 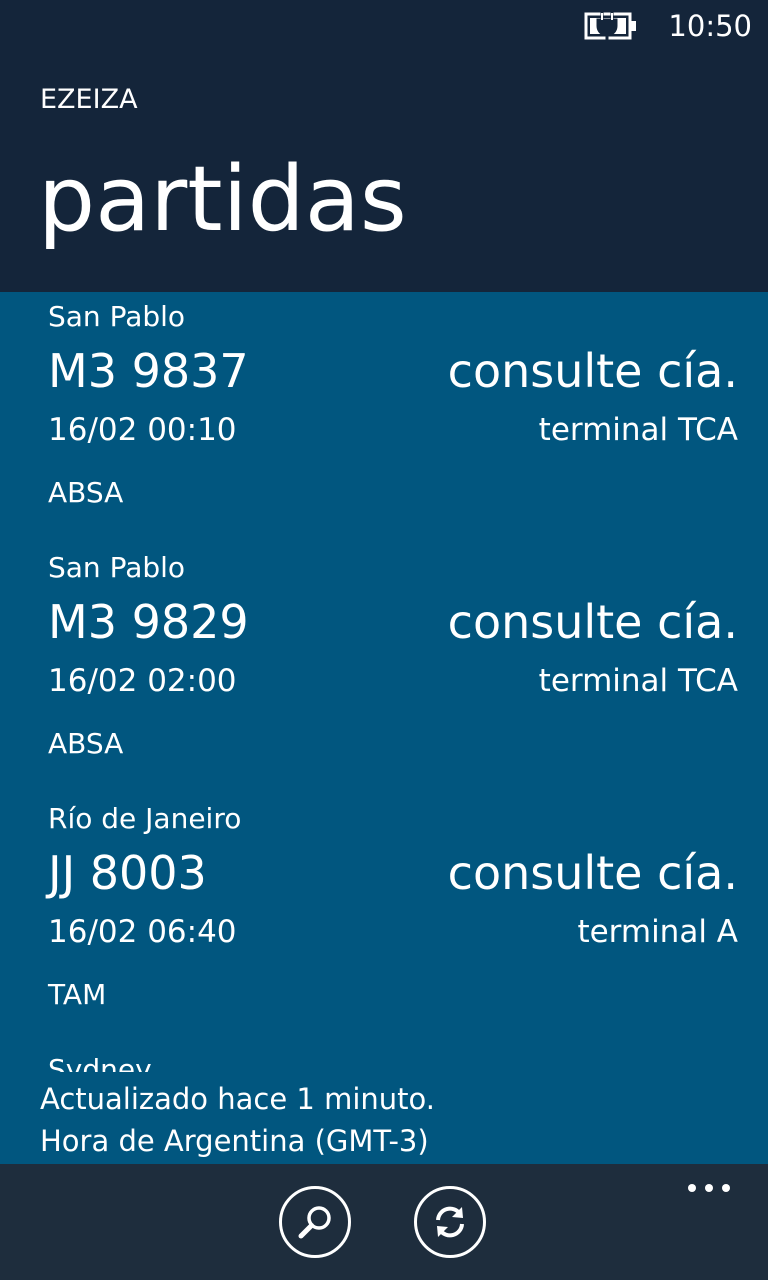 I want to click on search-icon, so click(x=314, y=1222).